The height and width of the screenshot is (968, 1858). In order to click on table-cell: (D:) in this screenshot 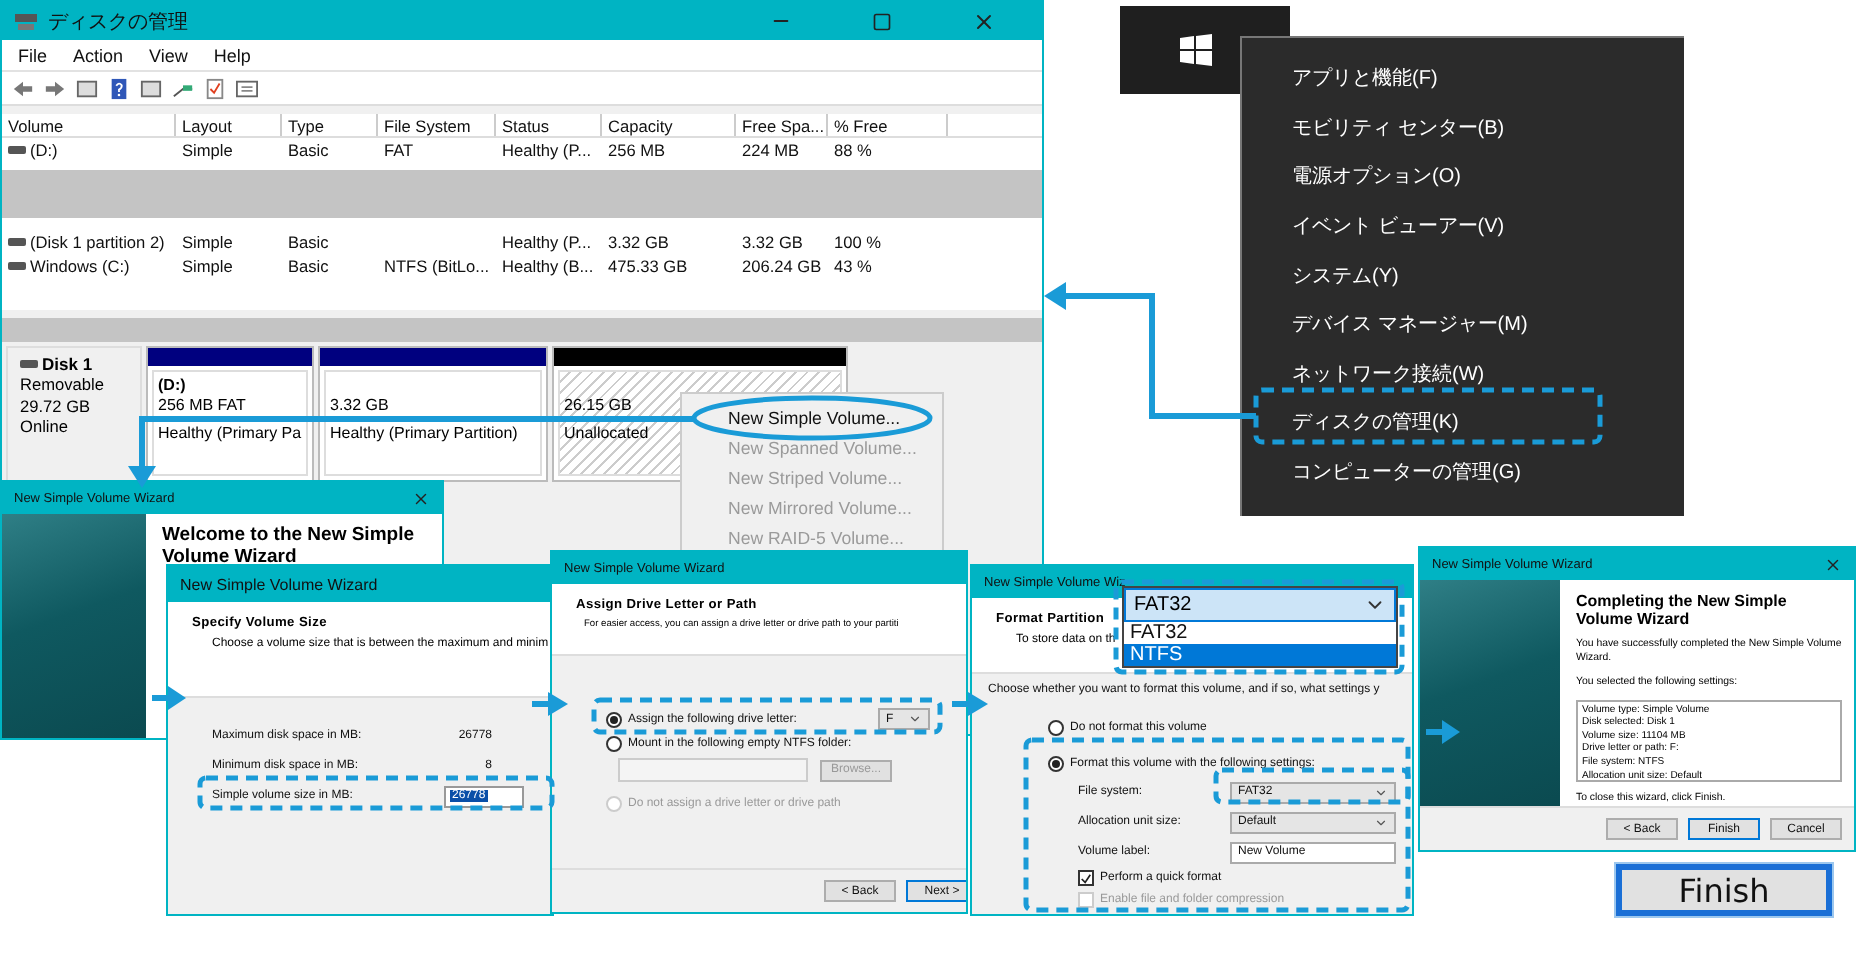, I will do `click(44, 150)`.